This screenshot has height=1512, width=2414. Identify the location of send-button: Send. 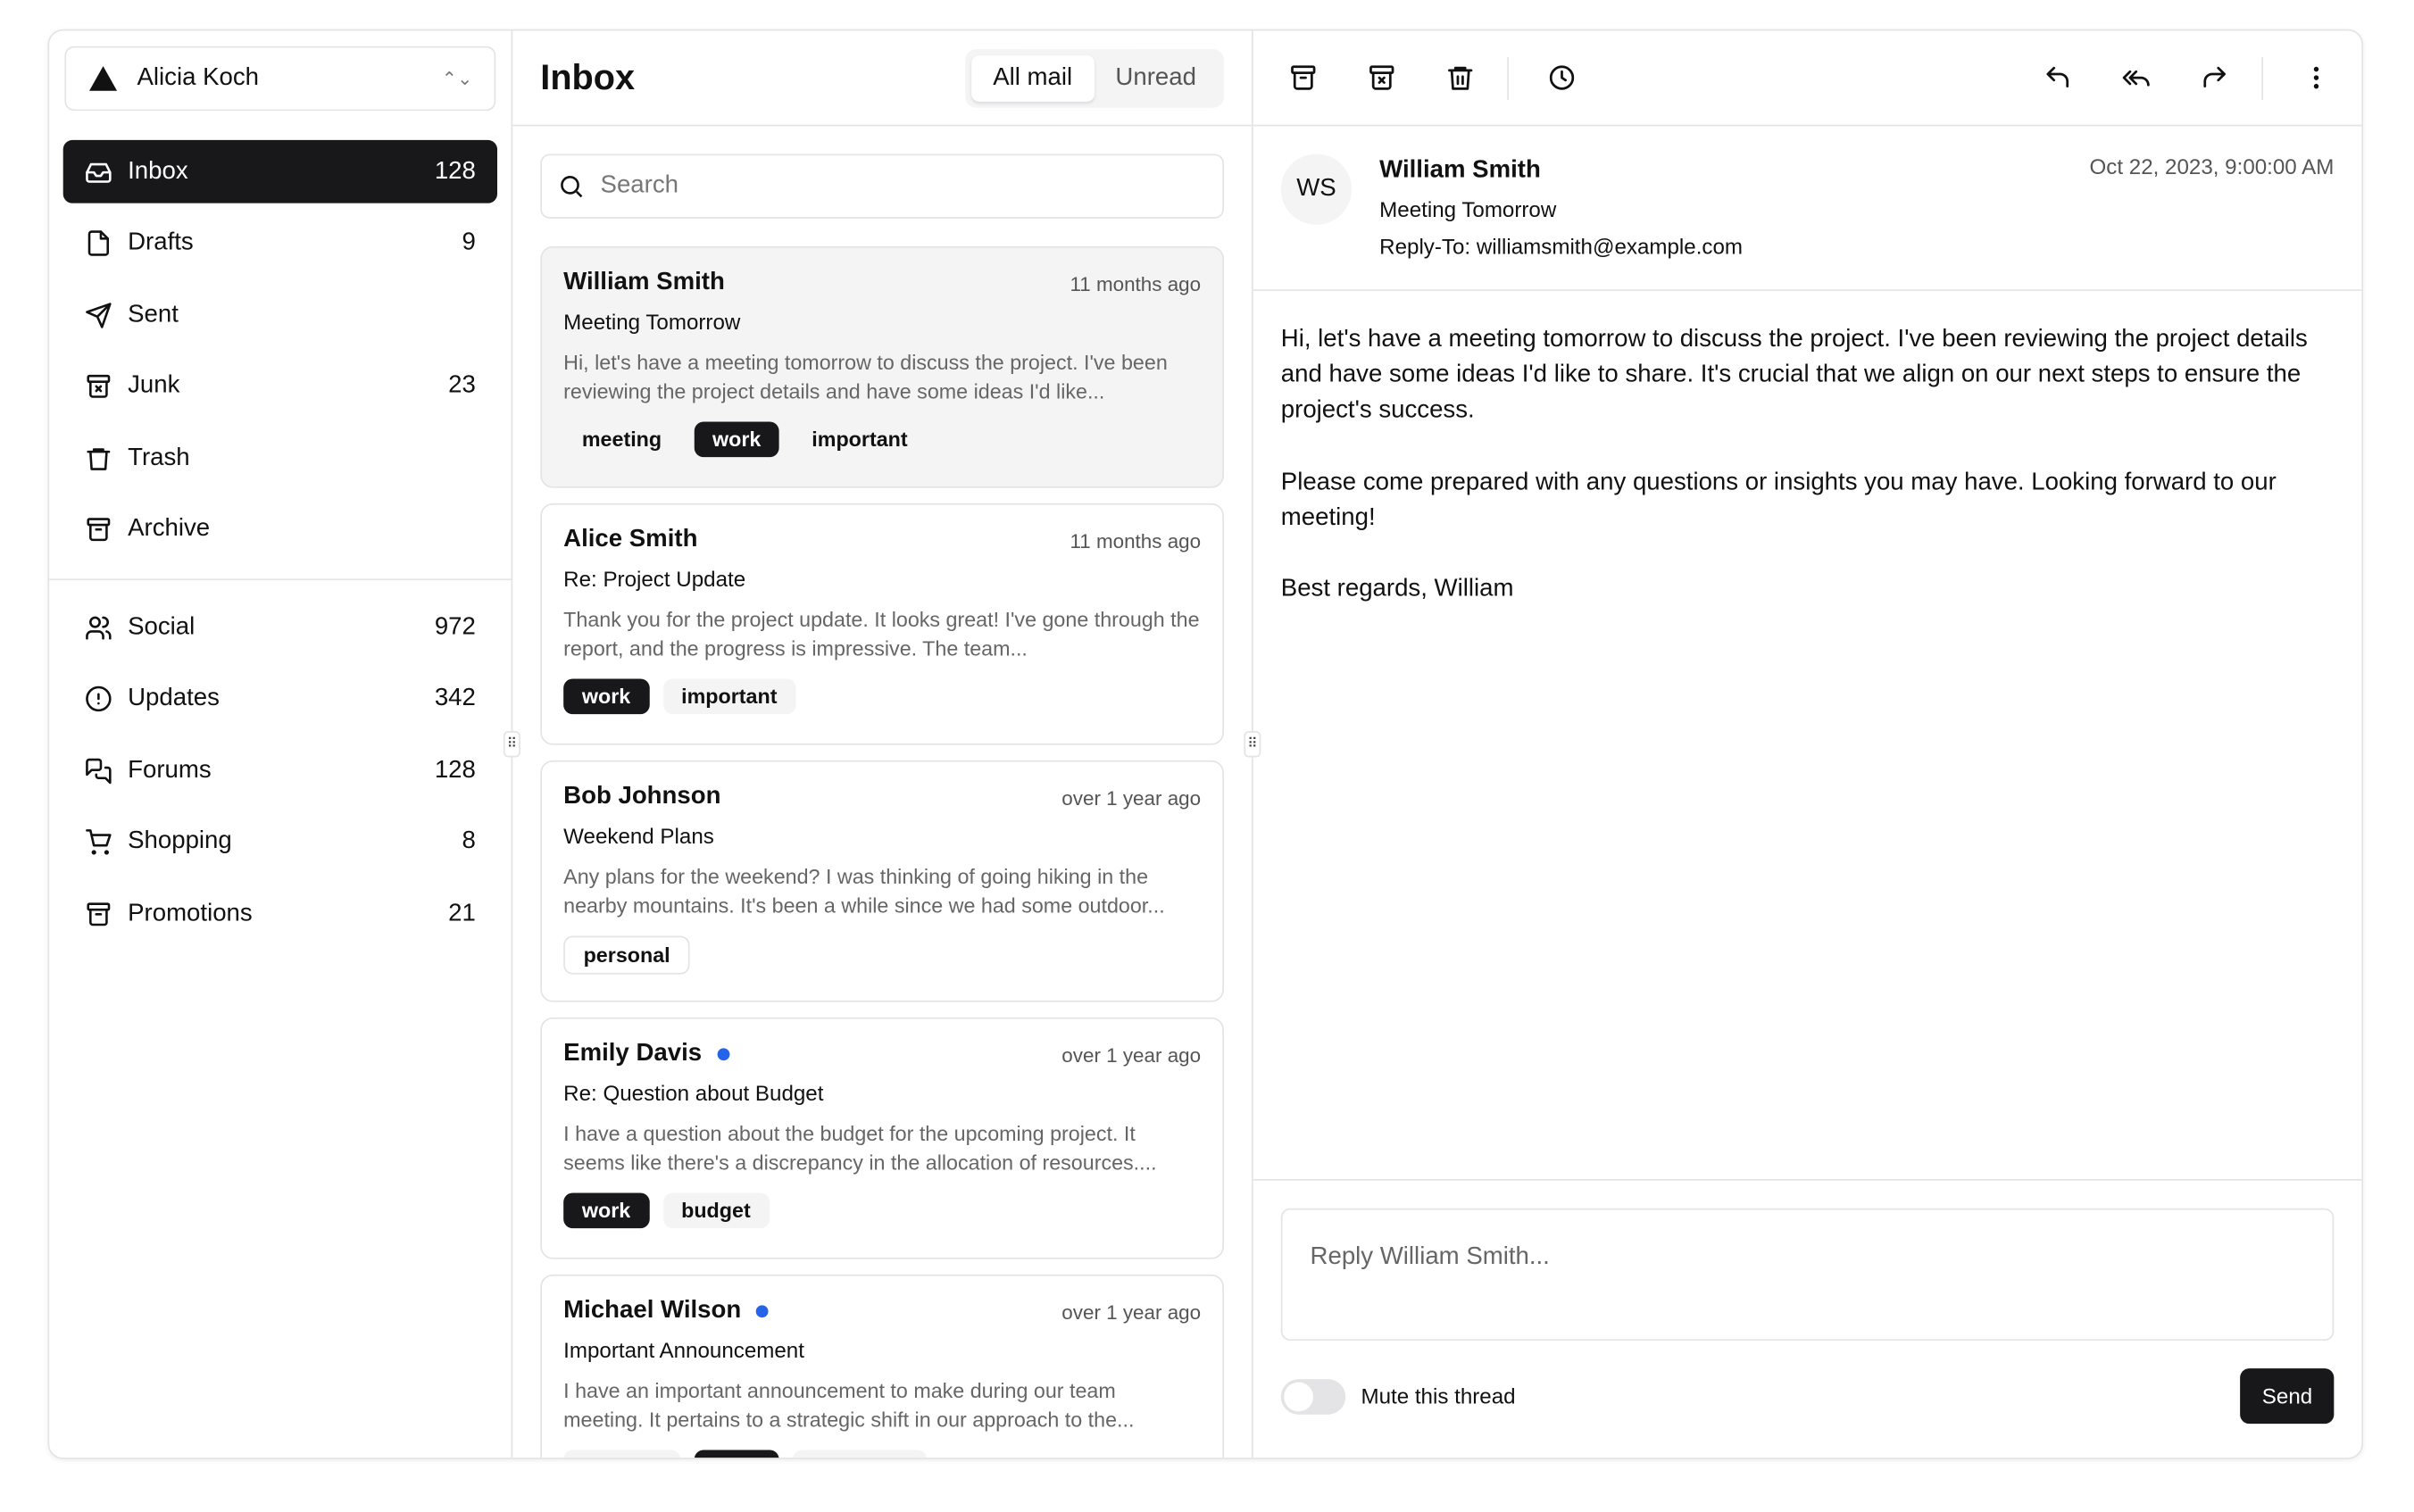
(2287, 1397).